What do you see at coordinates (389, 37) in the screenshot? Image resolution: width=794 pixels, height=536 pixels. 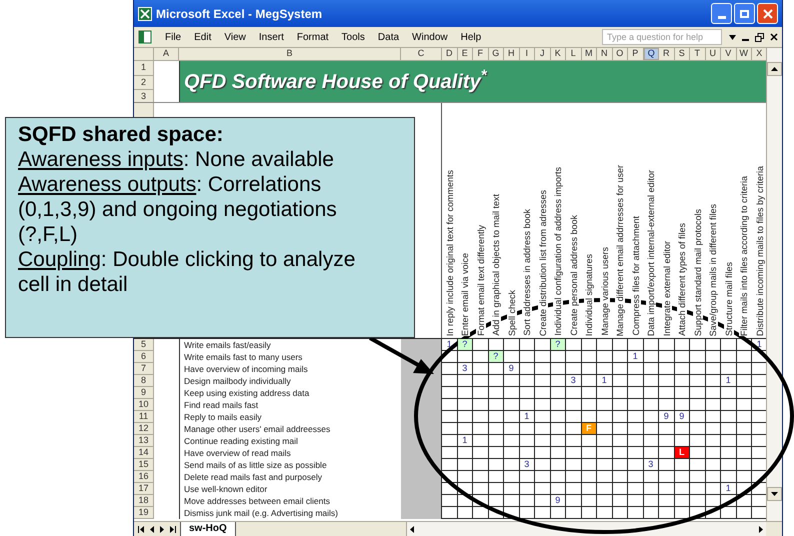 I see `menu-item: Data` at bounding box center [389, 37].